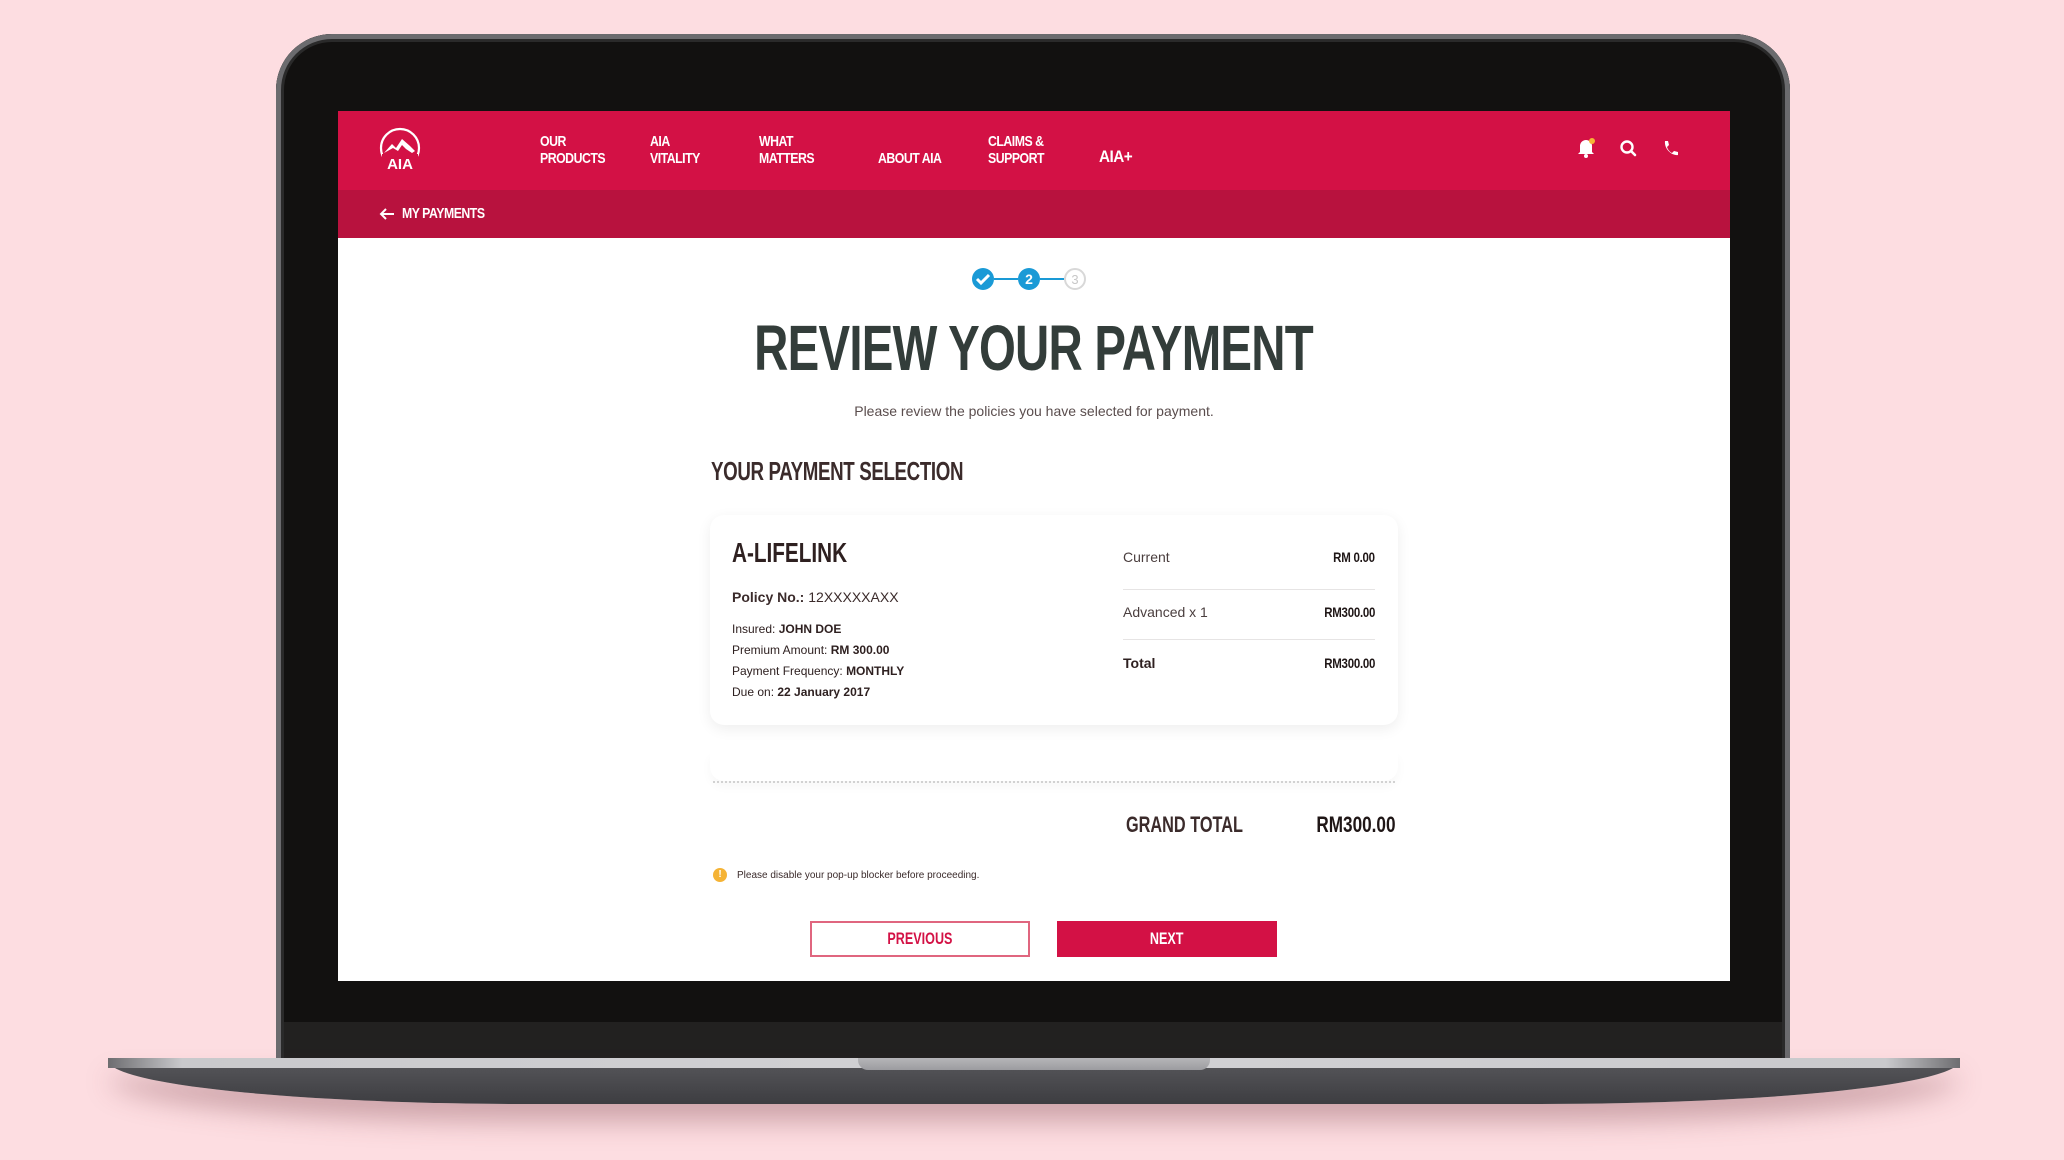 The image size is (2064, 1160). Describe the element at coordinates (1586, 148) in the screenshot. I see `bell-icon` at that location.